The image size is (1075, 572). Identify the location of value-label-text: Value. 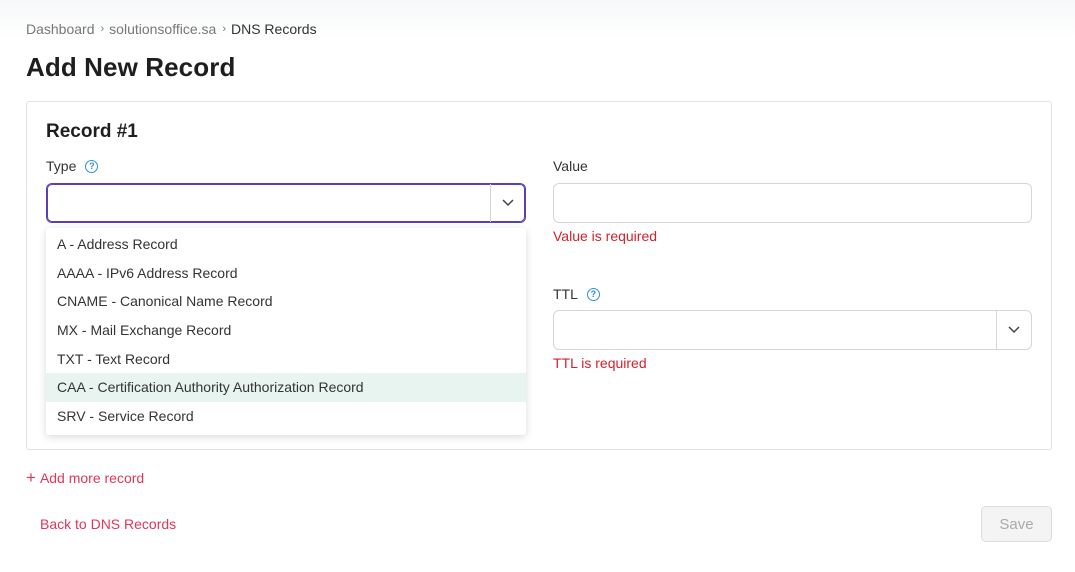
(570, 166).